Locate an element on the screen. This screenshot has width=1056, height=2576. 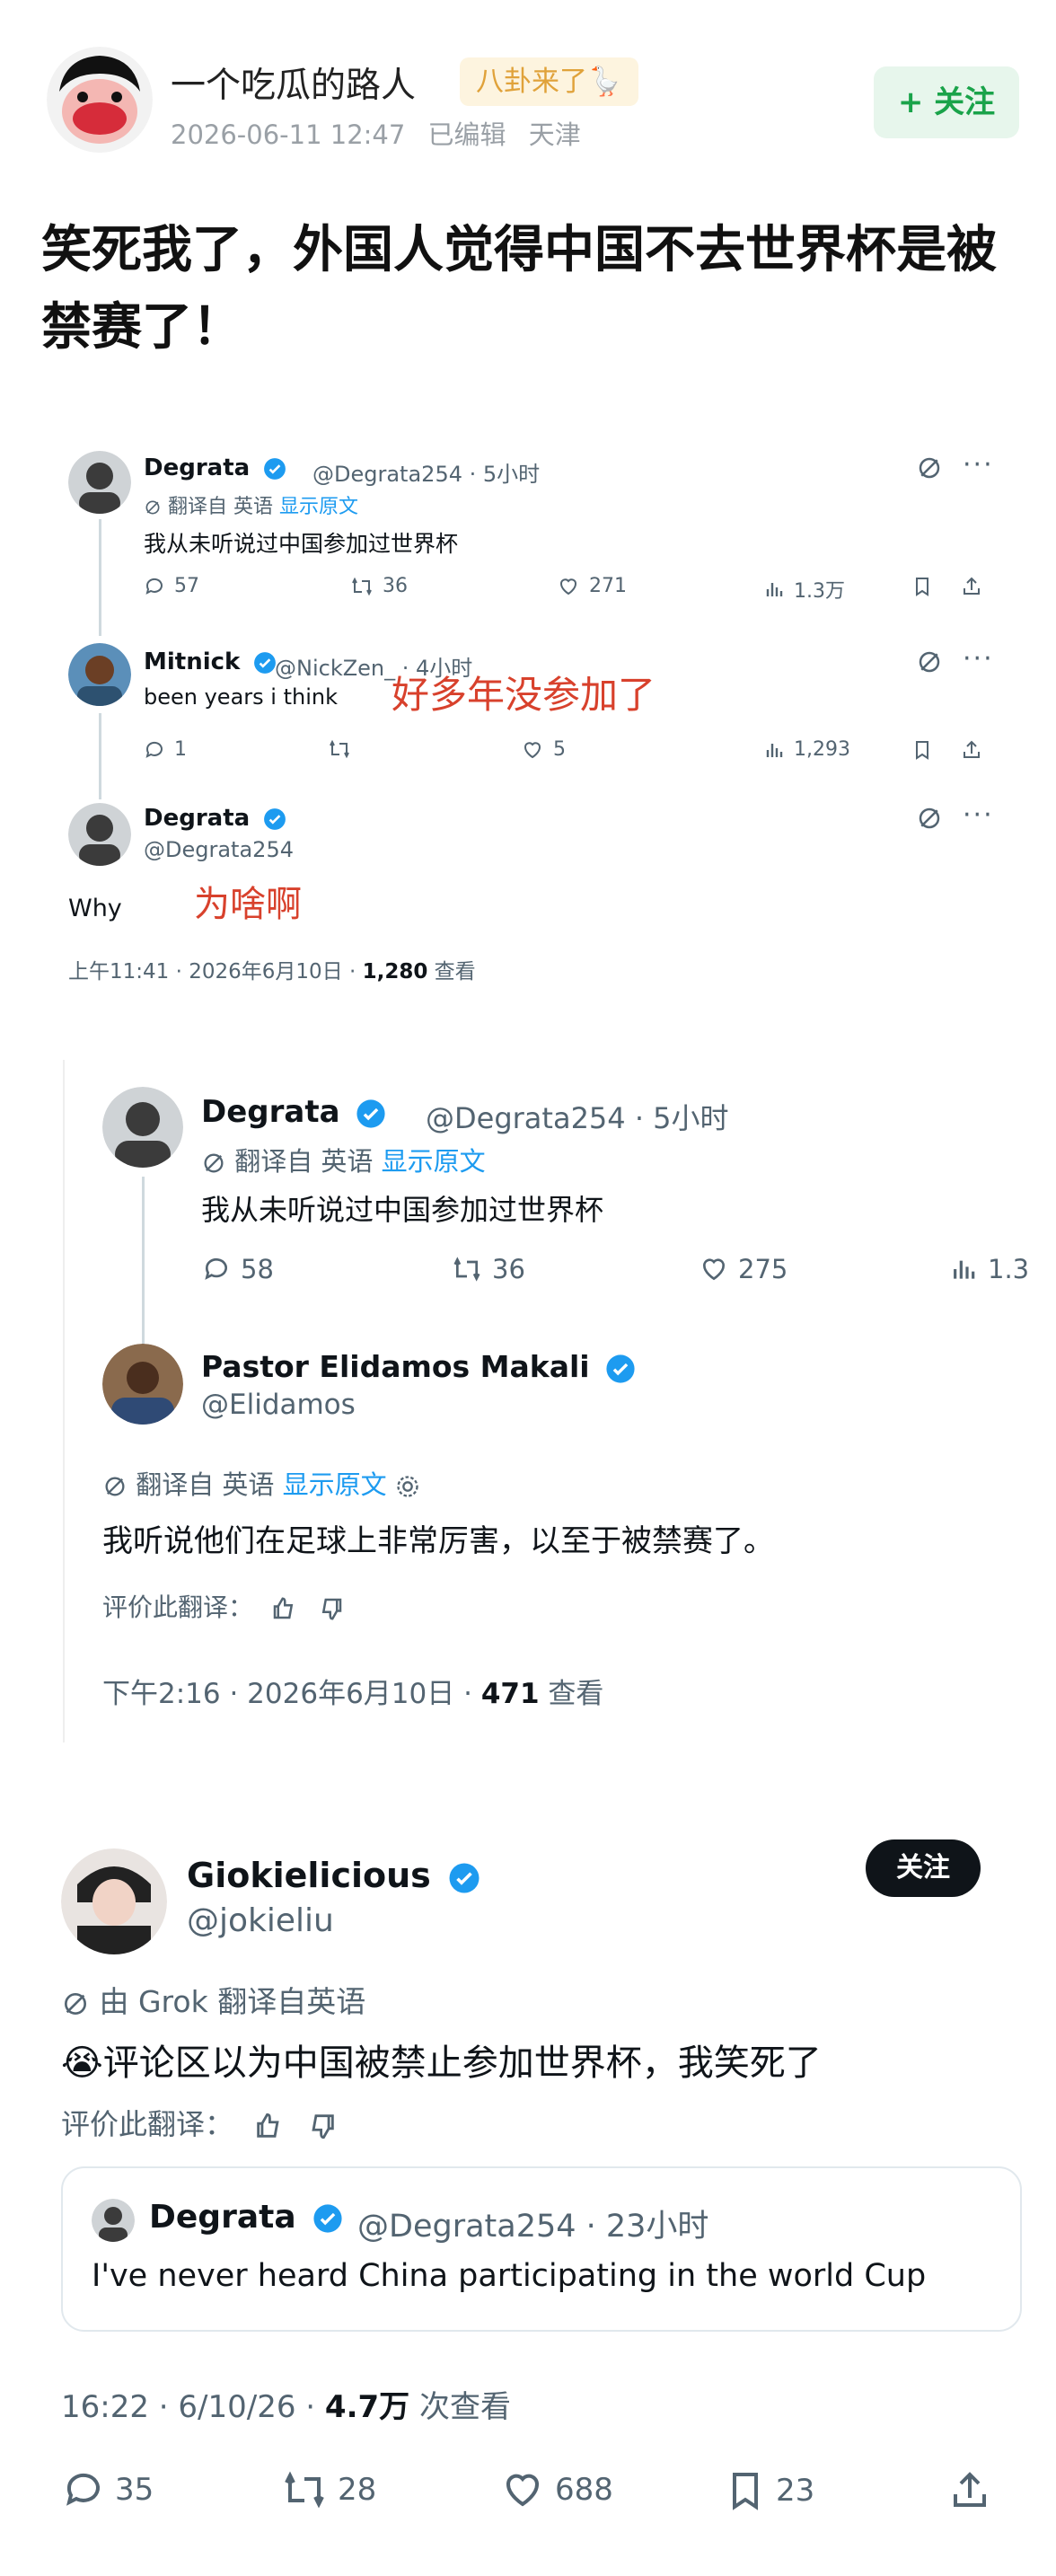
reply-button: 58 is located at coordinates (237, 1269).